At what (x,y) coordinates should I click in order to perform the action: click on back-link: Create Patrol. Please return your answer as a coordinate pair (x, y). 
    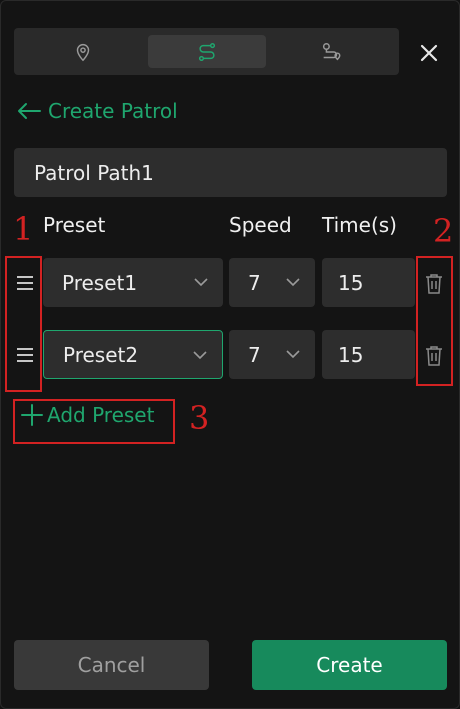
    Looking at the image, I should click on (97, 111).